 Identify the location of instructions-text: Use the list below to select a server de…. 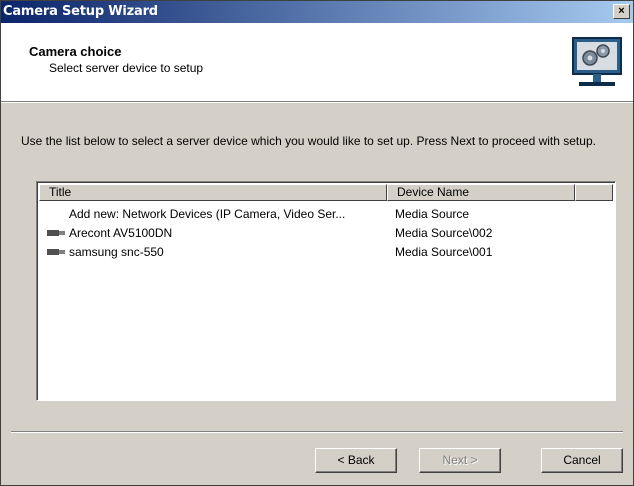
(308, 141).